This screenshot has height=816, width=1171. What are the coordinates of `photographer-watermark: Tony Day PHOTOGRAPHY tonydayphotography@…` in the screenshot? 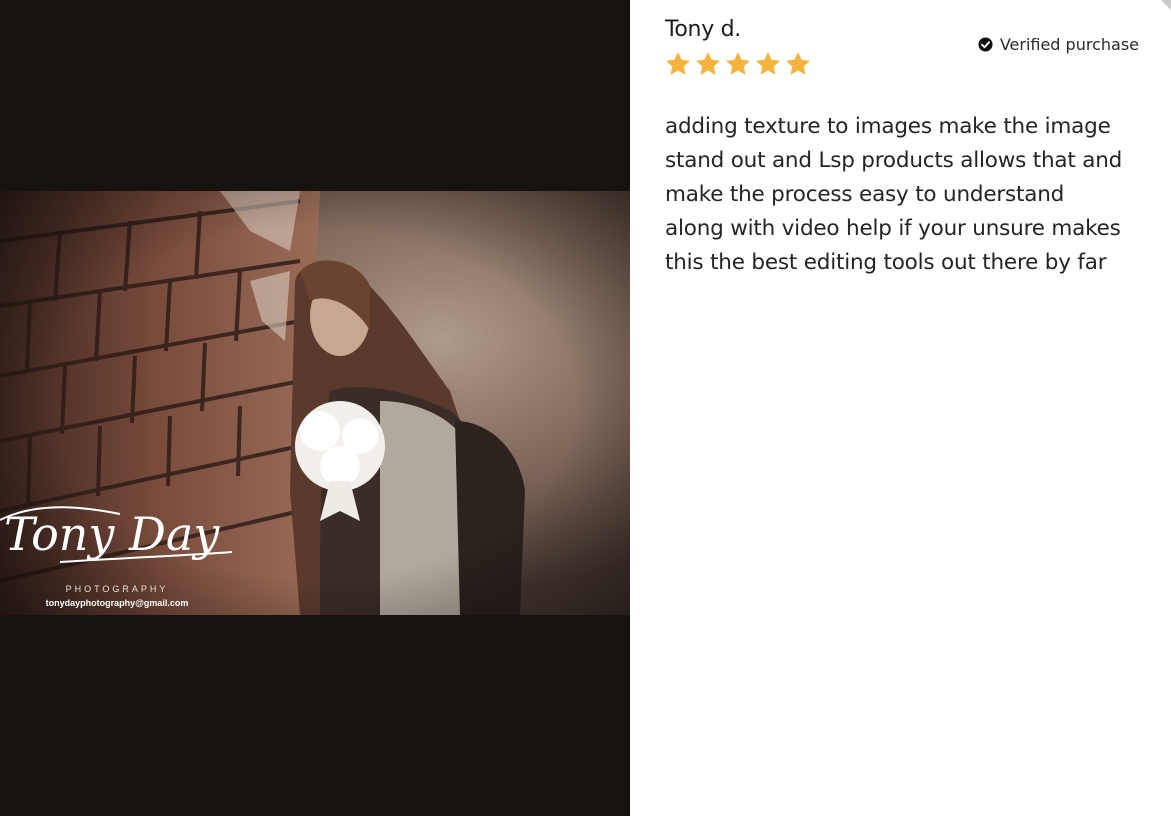 It's located at (120, 557).